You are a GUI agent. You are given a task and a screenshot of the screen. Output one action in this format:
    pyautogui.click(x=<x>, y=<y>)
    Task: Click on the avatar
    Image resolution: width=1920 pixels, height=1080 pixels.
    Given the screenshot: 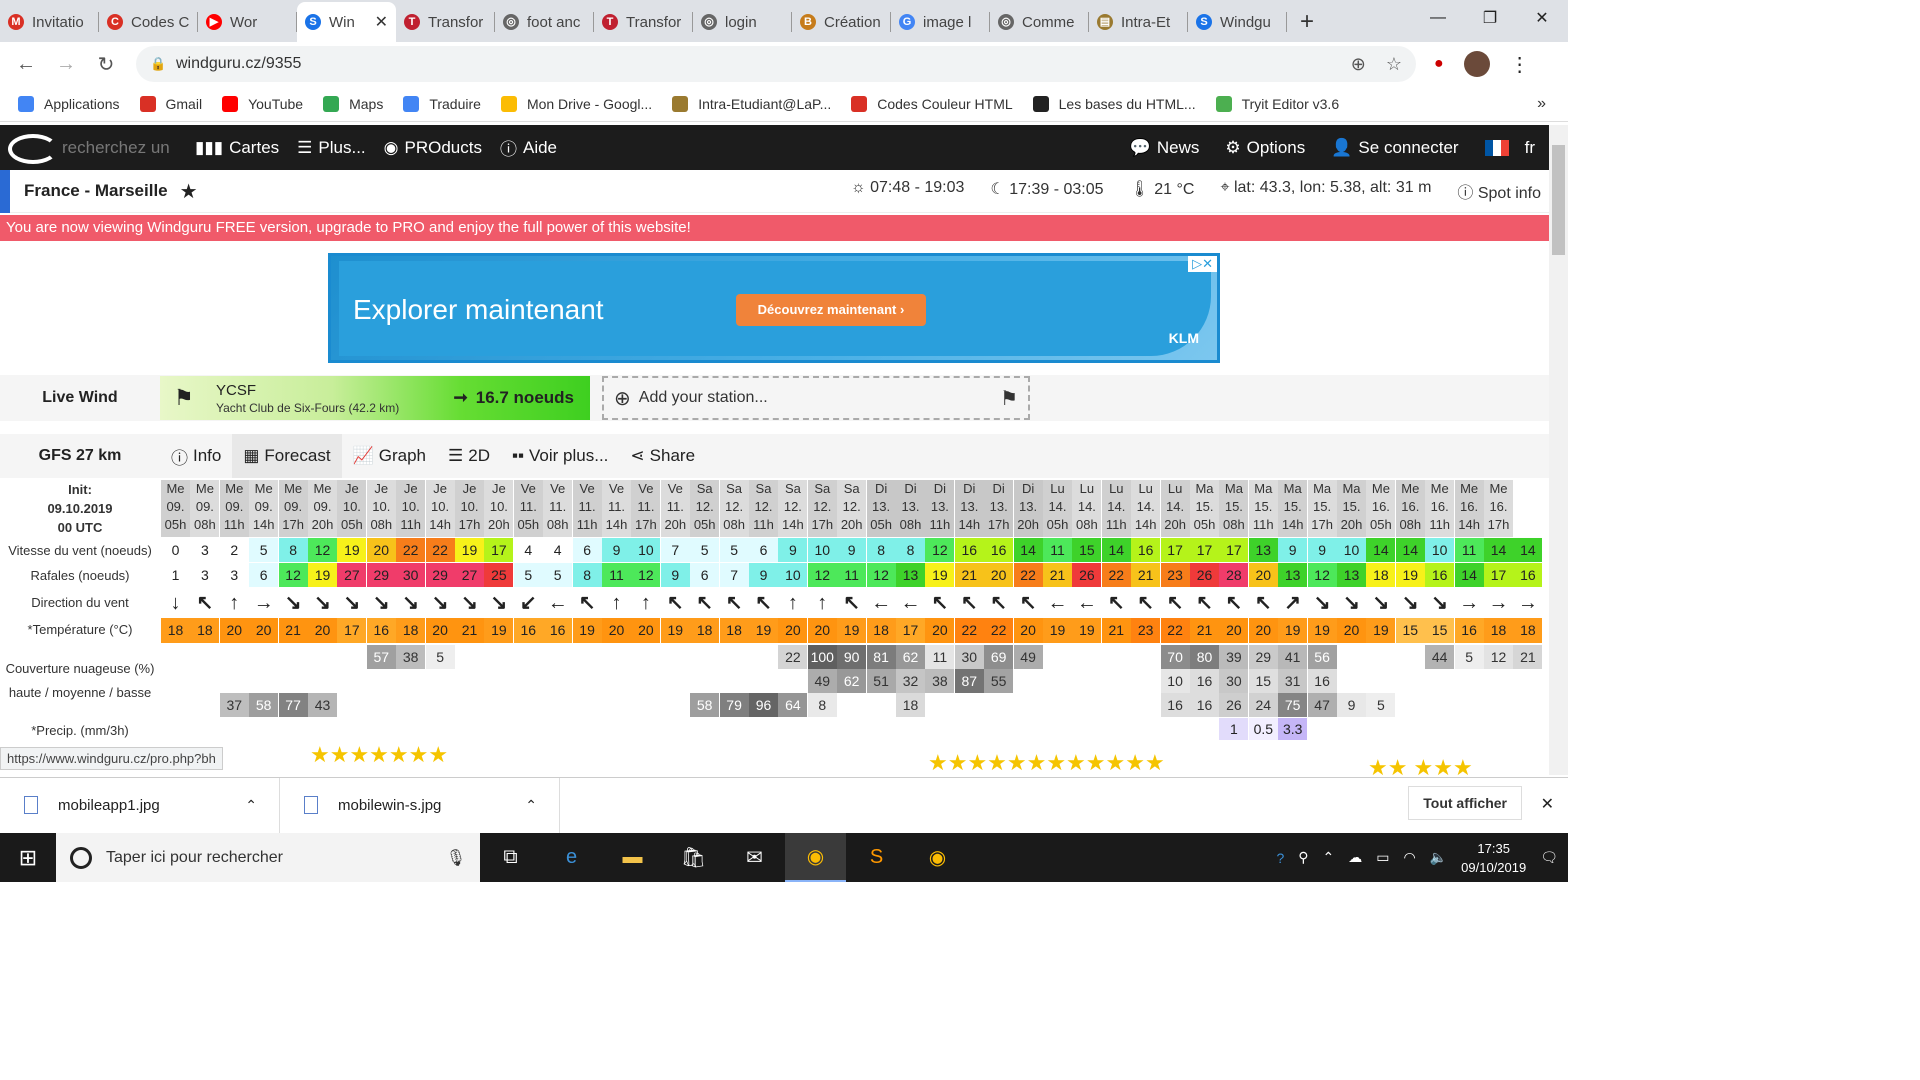 What is the action you would take?
    pyautogui.click(x=1476, y=64)
    